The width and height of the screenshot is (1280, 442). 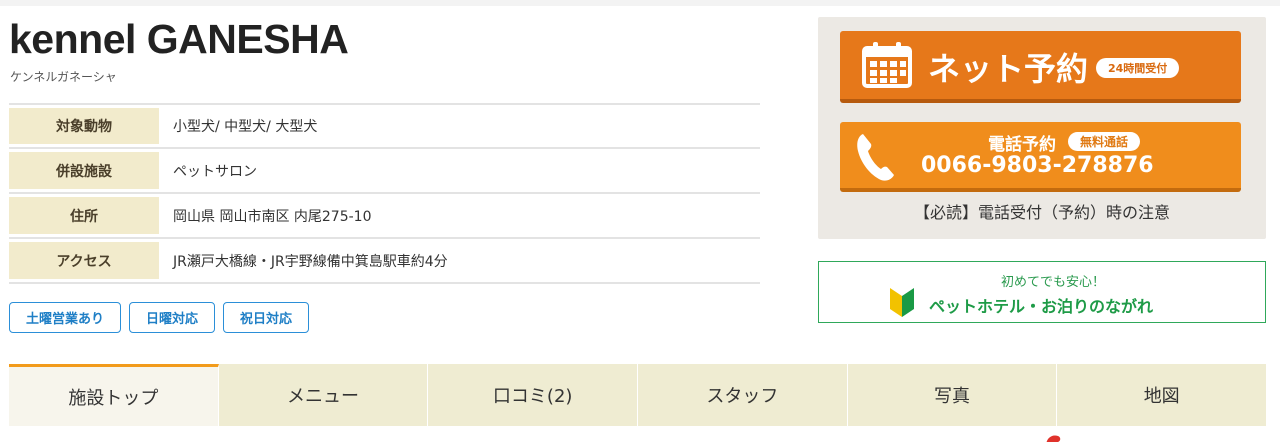 I want to click on info-label: 住所, so click(x=84, y=215).